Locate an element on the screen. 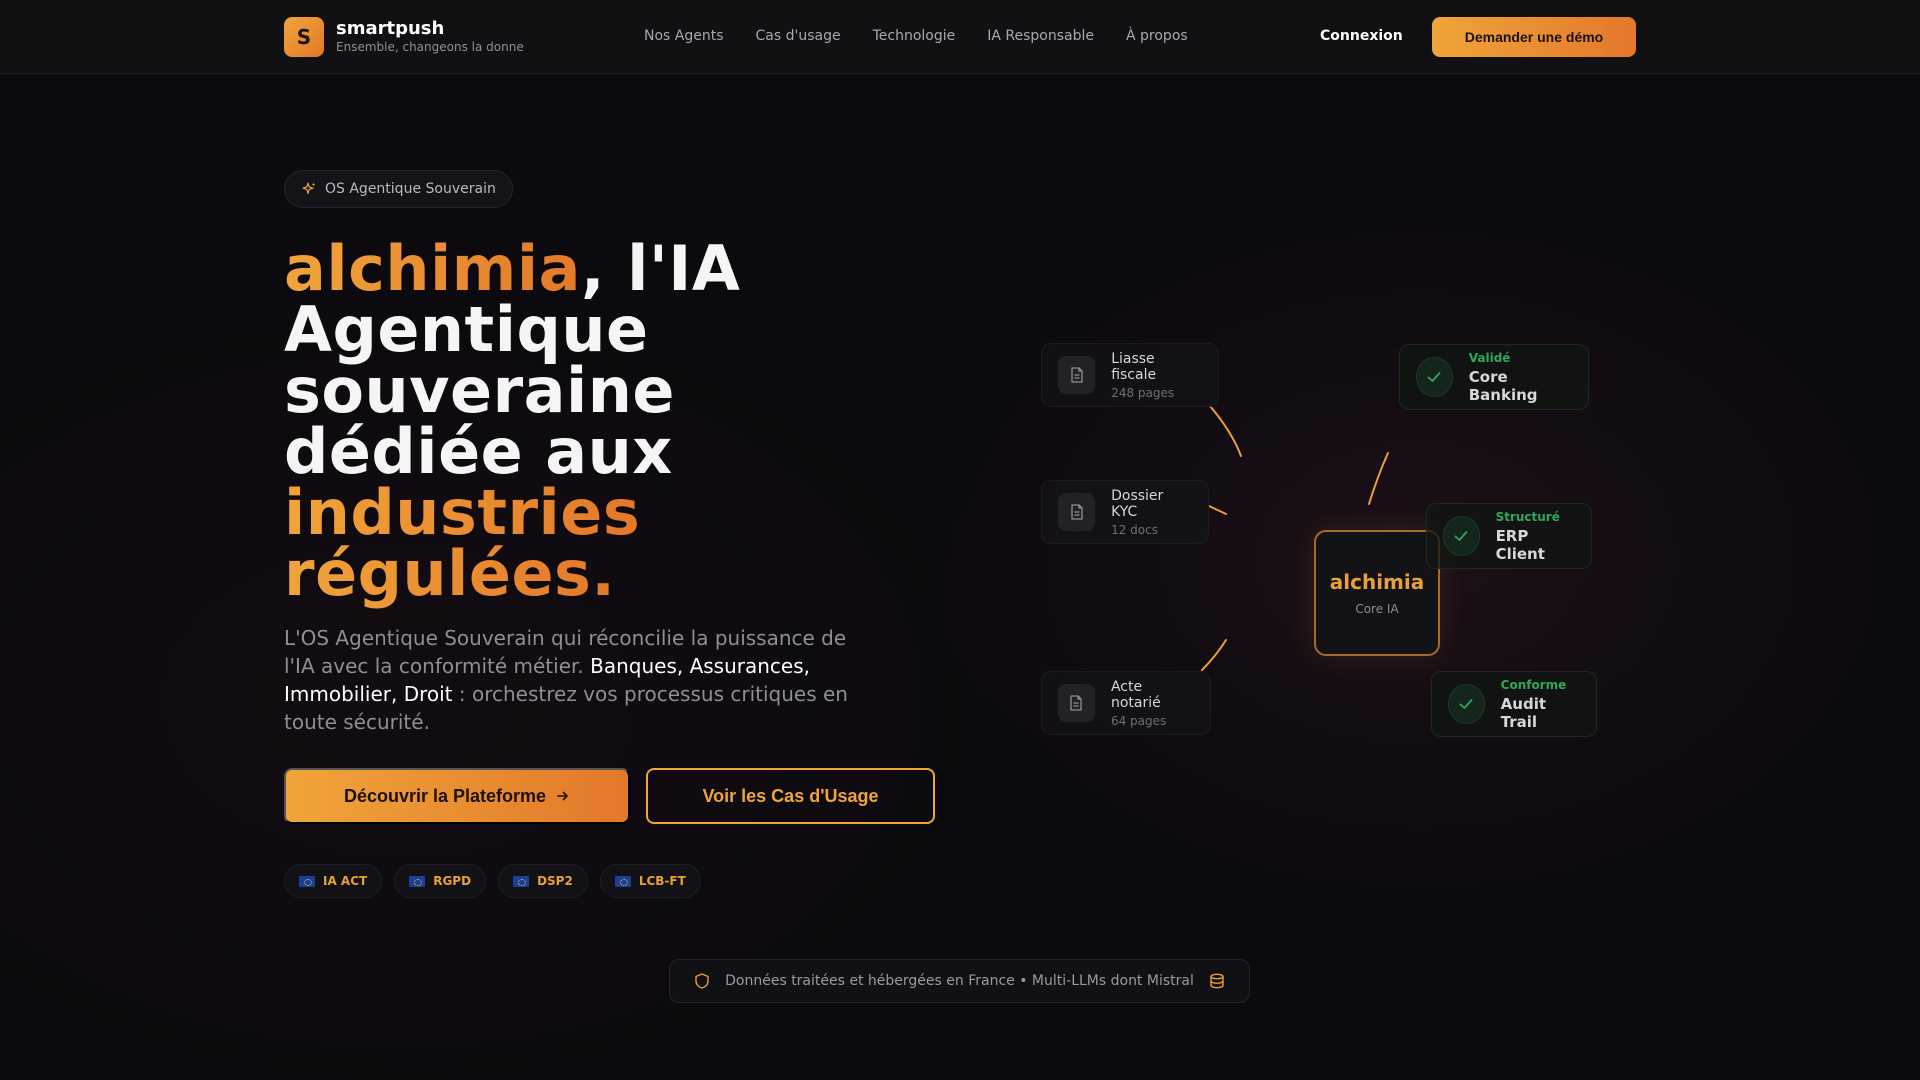 This screenshot has height=1080, width=1920. compliance-badge: DSP2 is located at coordinates (543, 881).